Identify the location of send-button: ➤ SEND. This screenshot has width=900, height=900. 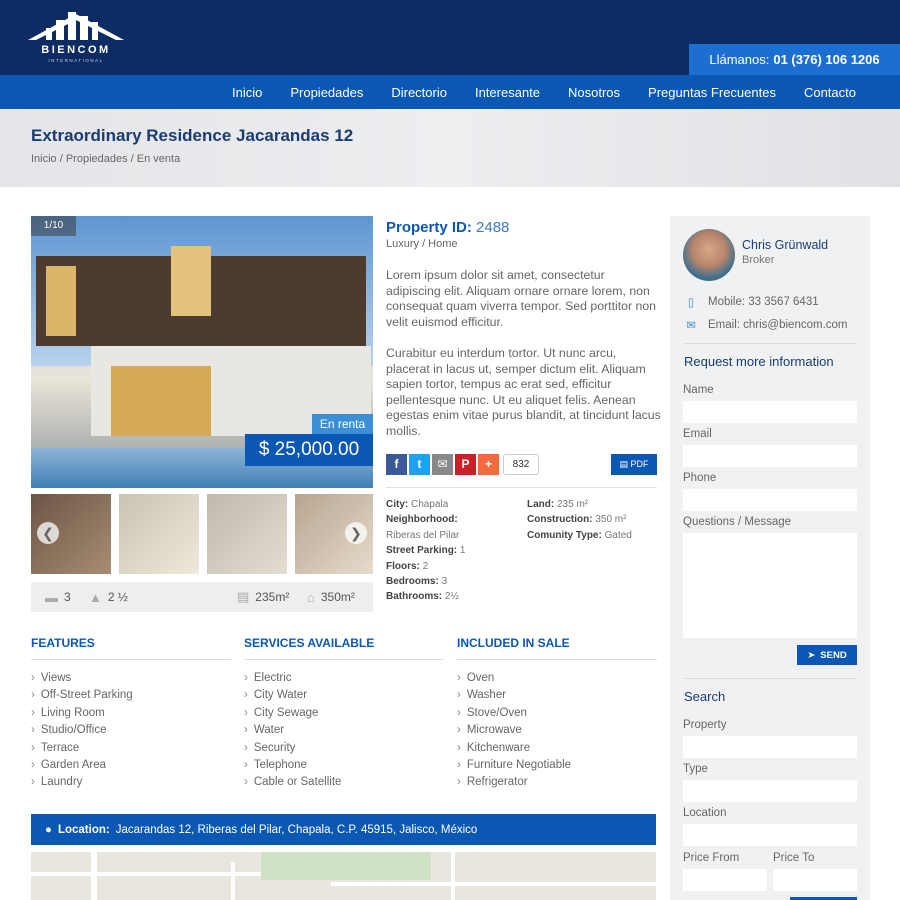
(827, 655).